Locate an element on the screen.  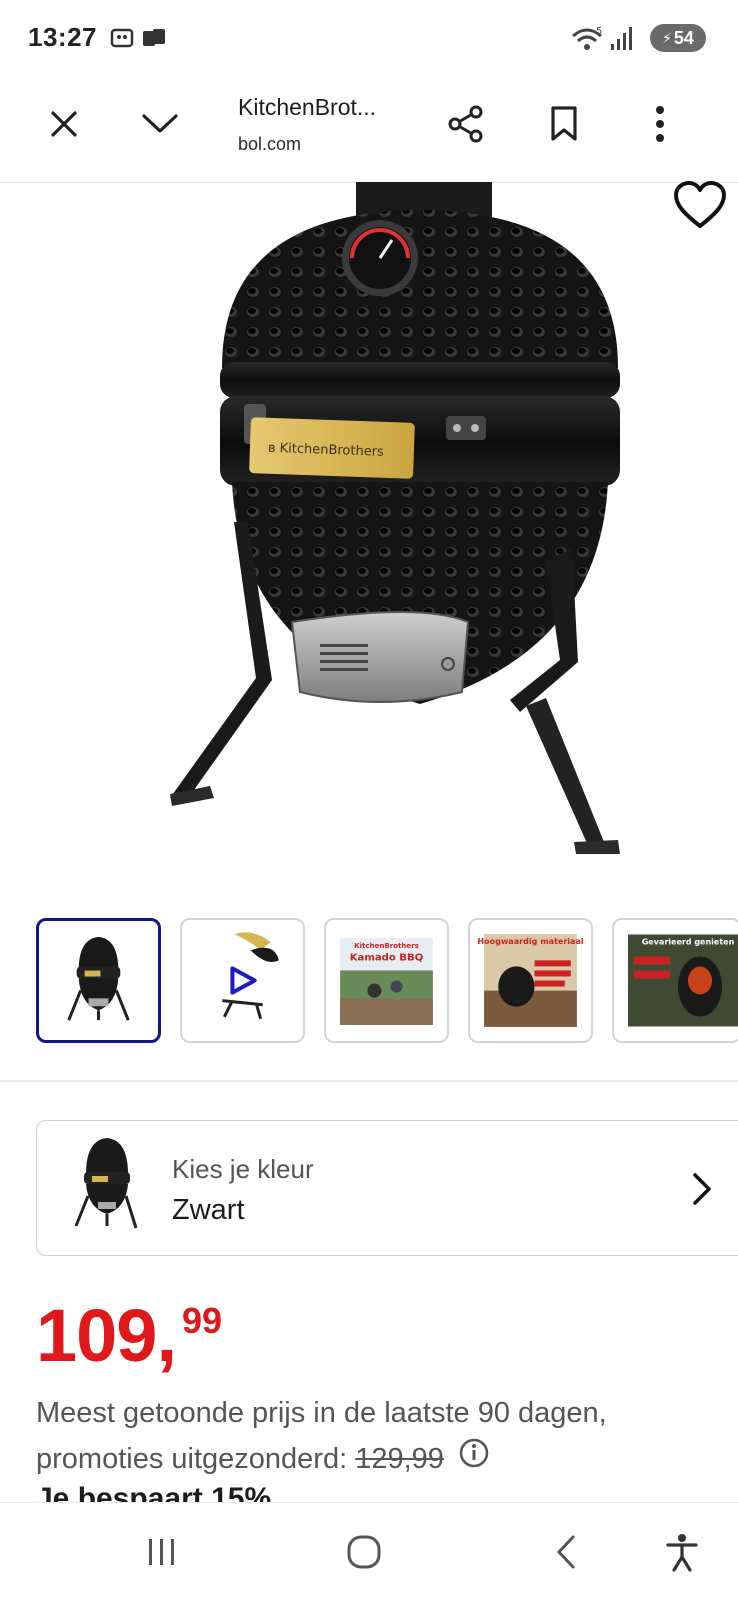
section-divider is located at coordinates (369, 1081).